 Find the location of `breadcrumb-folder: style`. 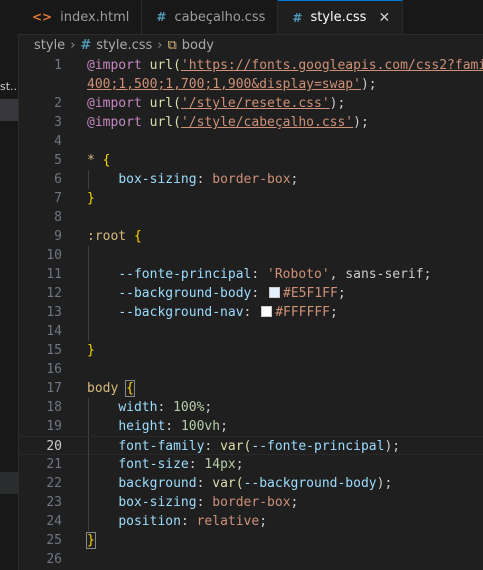

breadcrumb-folder: style is located at coordinates (49, 45).